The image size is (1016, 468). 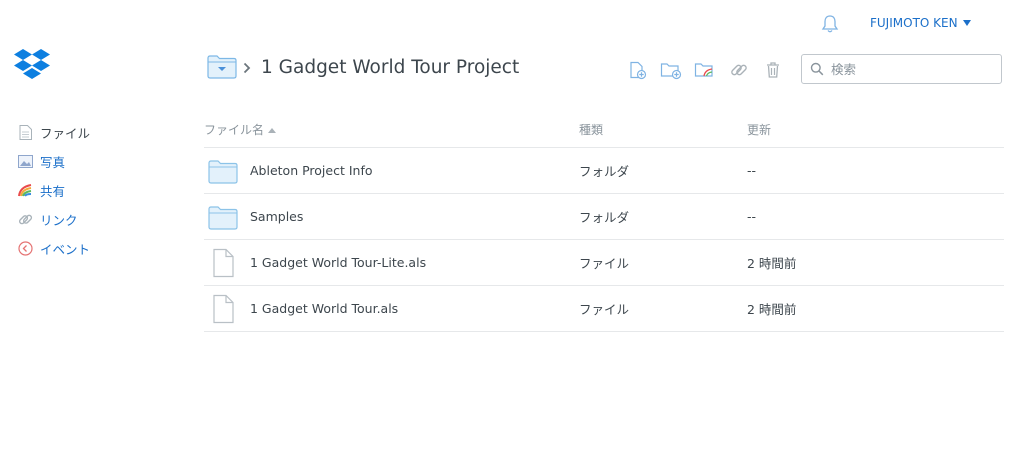 I want to click on sort-ascending-icon, so click(x=272, y=130).